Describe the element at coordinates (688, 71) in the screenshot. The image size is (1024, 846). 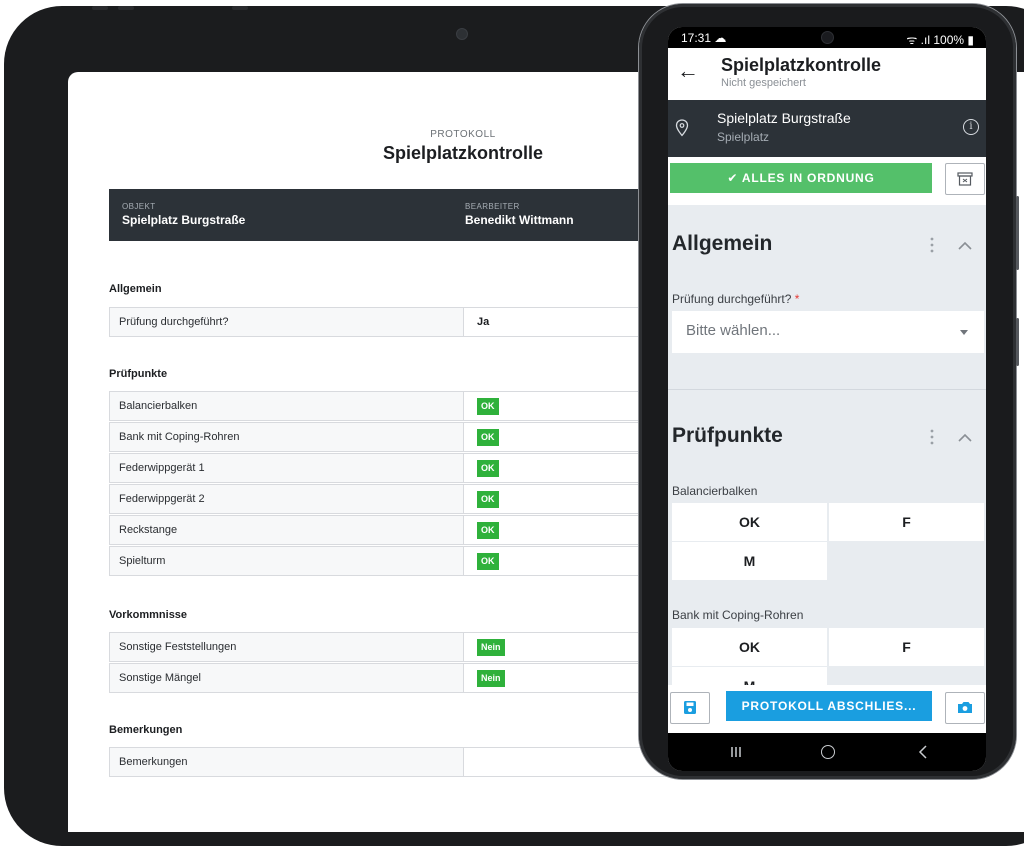
I see `back-arrow-icon: ←` at that location.